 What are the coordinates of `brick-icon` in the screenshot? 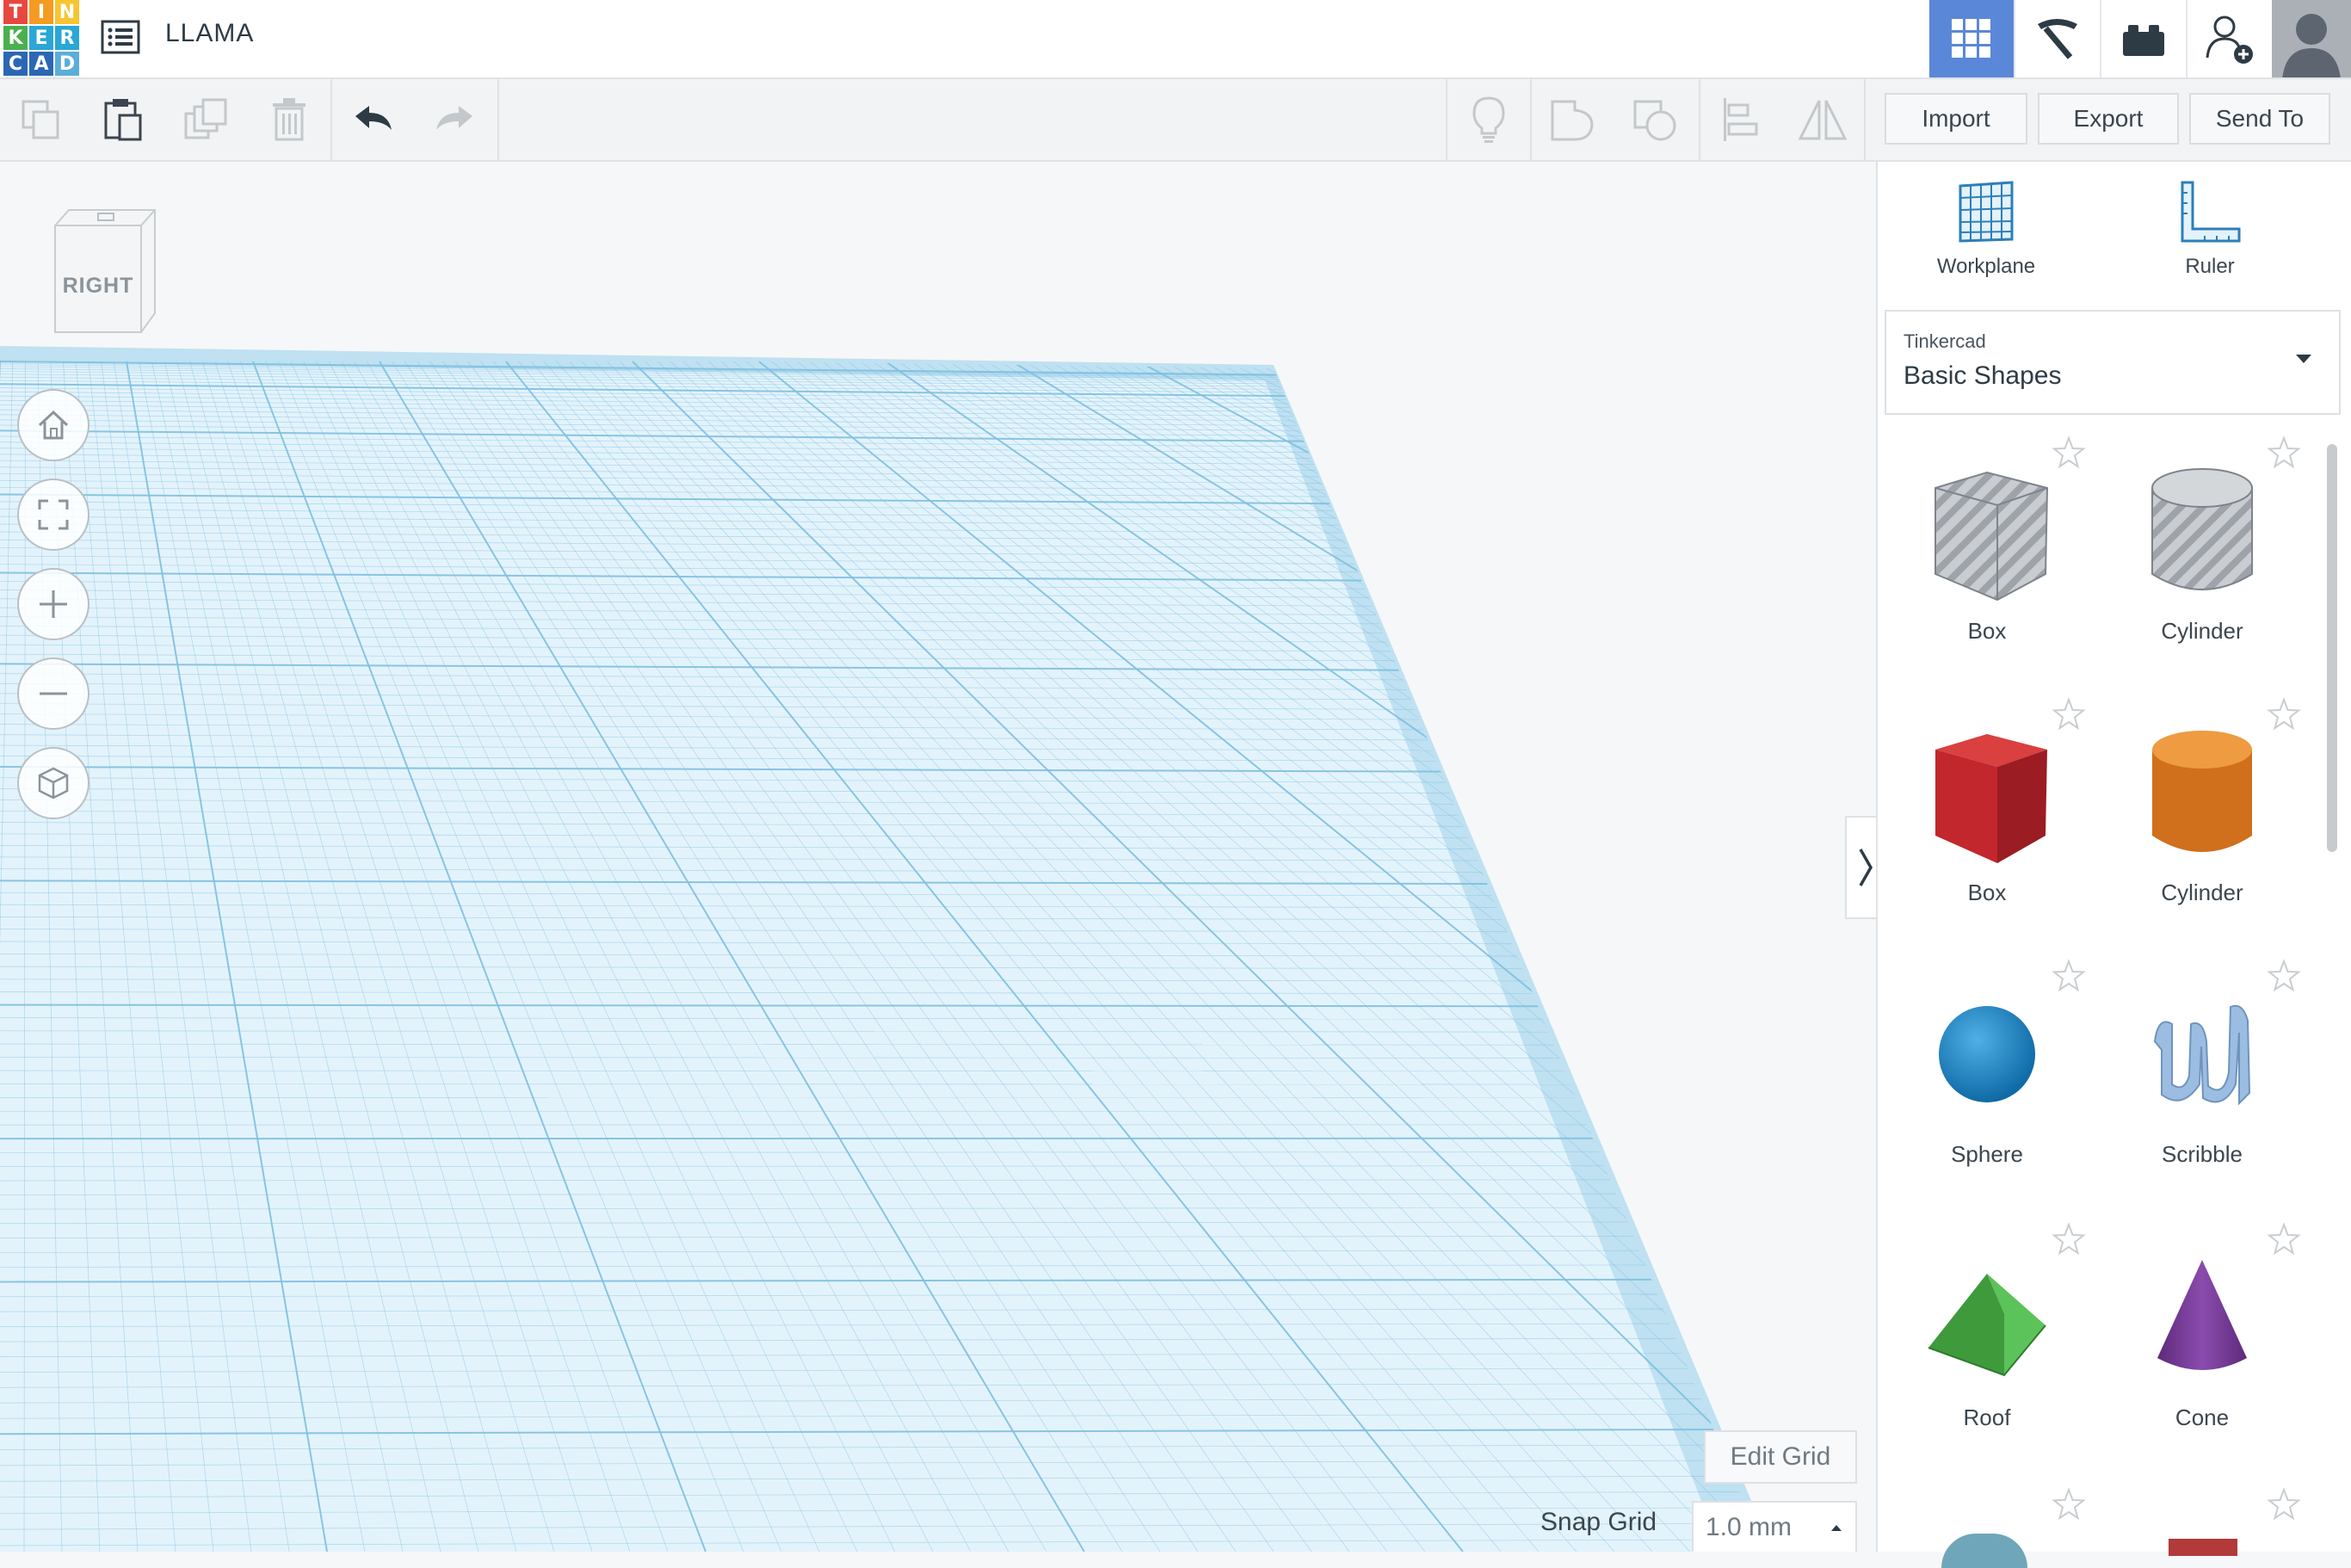 It's located at (2144, 39).